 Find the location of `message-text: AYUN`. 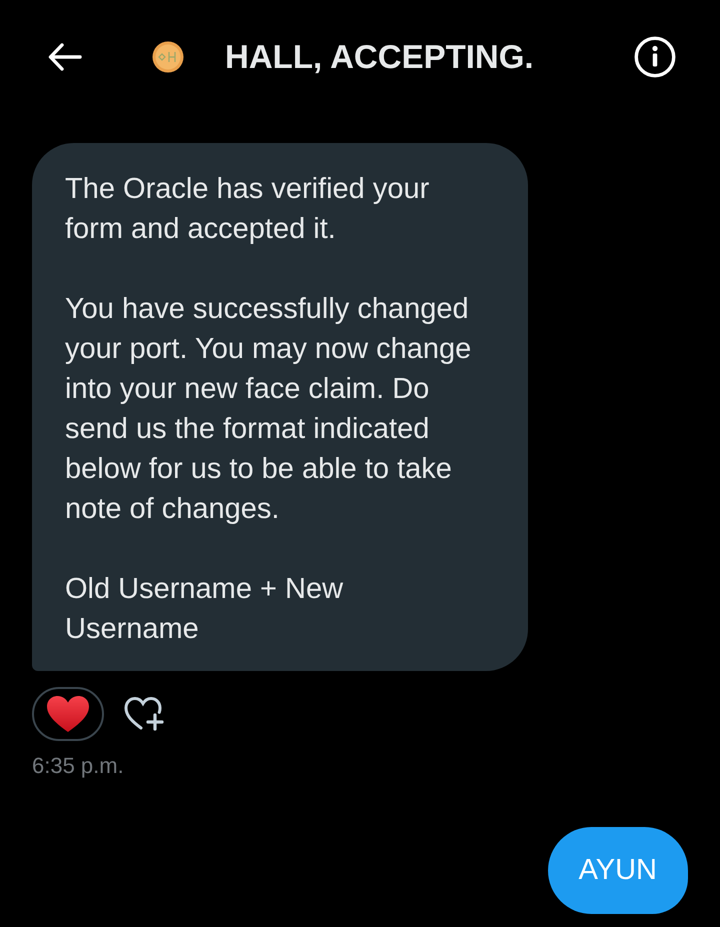

message-text: AYUN is located at coordinates (617, 870).